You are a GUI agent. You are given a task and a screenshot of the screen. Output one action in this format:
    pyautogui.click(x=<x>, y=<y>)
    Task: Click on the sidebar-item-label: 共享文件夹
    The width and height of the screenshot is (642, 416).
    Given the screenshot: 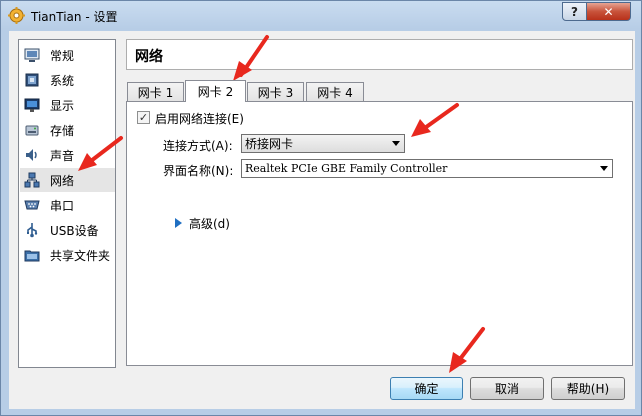 What is the action you would take?
    pyautogui.click(x=80, y=255)
    